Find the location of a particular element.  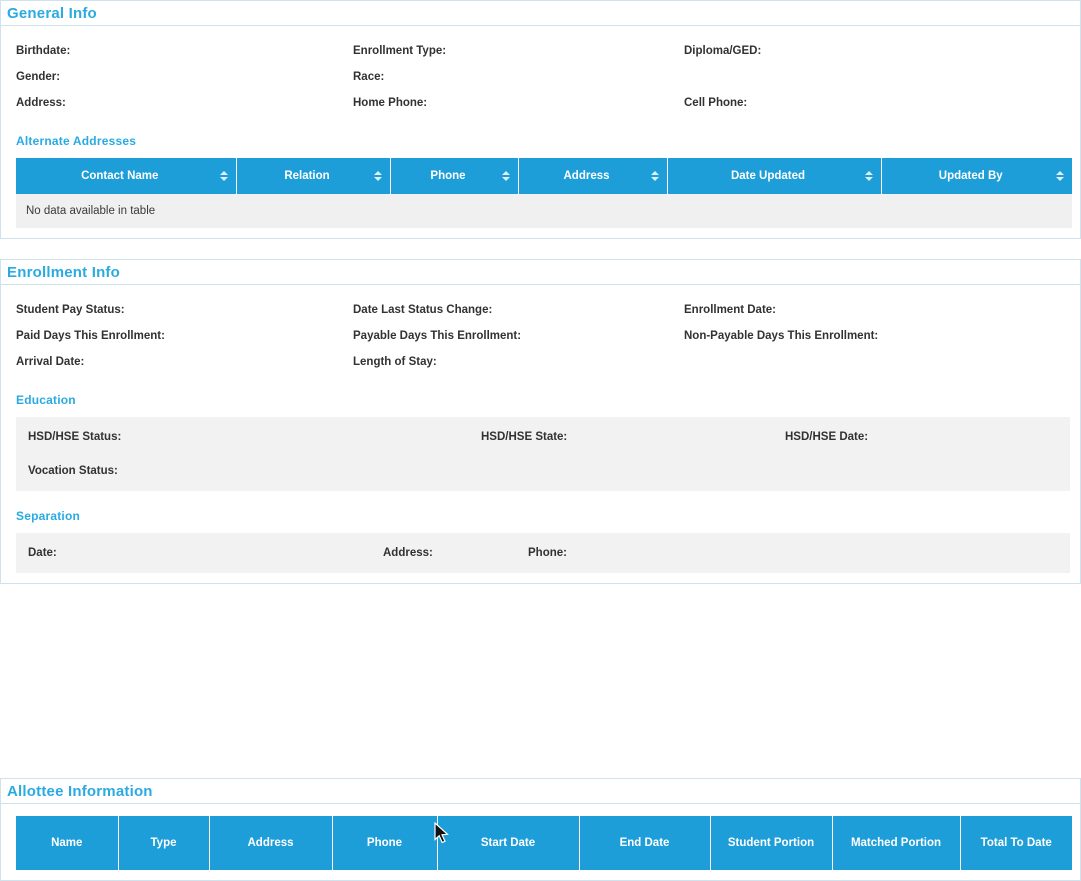

separation-title: Separation is located at coordinates (48, 516).